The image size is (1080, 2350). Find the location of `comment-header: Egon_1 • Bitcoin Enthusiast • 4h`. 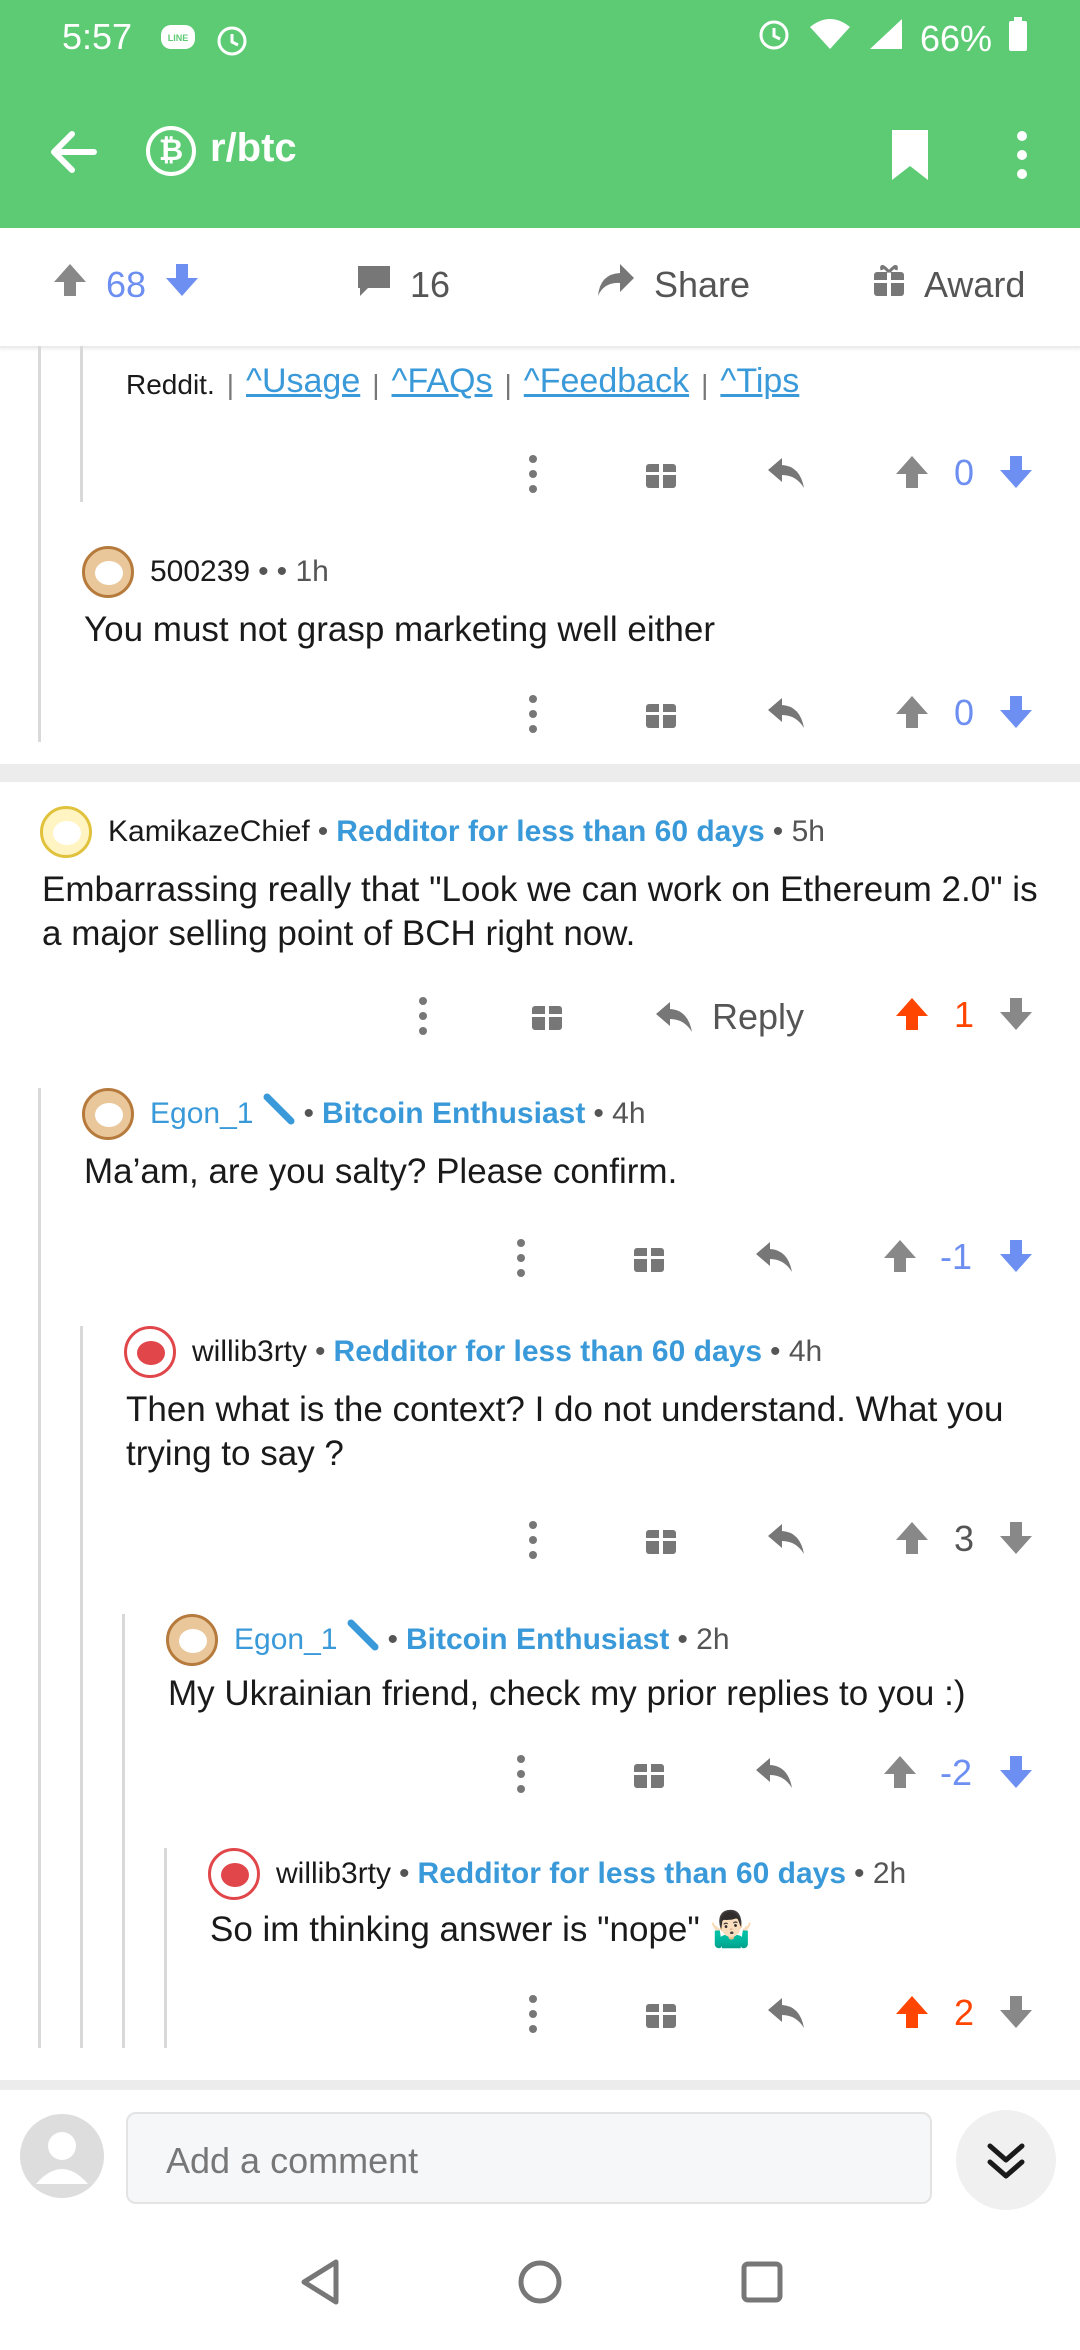

comment-header: Egon_1 • Bitcoin Enthusiast • 4h is located at coordinates (364, 1114).